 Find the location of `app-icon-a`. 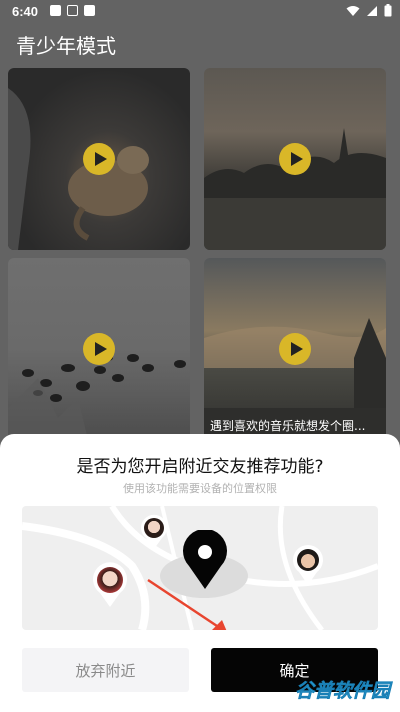

app-icon-a is located at coordinates (72, 10).